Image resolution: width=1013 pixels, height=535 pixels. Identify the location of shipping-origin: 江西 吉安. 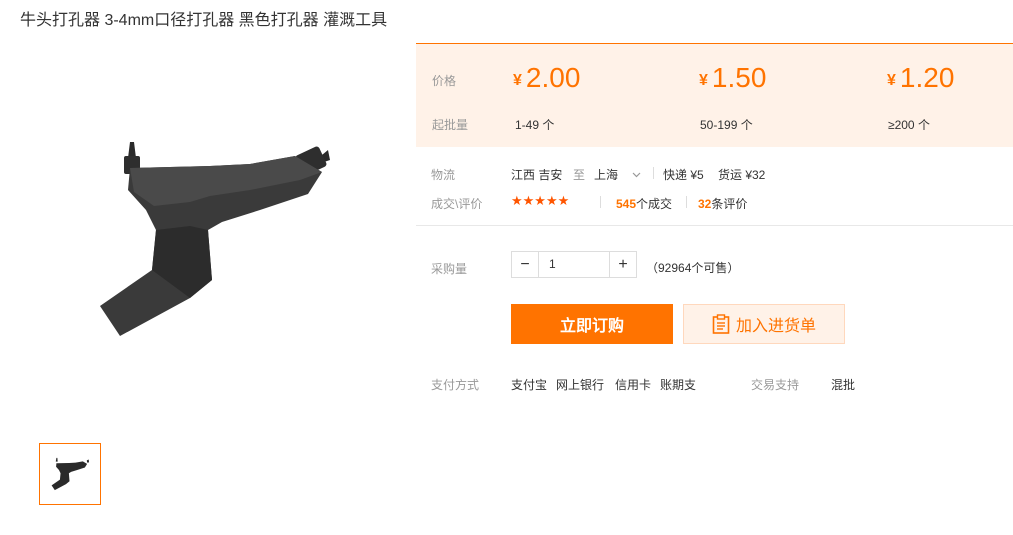
(537, 175).